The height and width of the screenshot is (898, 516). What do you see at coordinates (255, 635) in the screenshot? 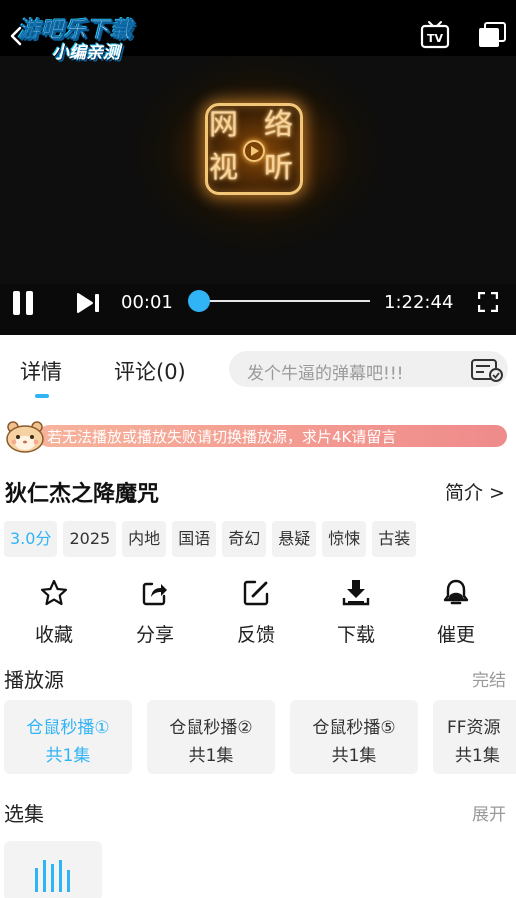
I see `feedback-label: 反馈` at bounding box center [255, 635].